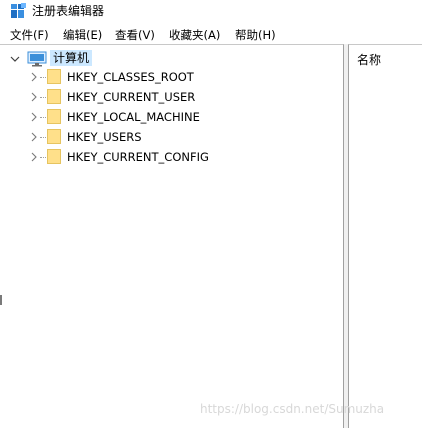  I want to click on window-edge-mark, so click(1, 300).